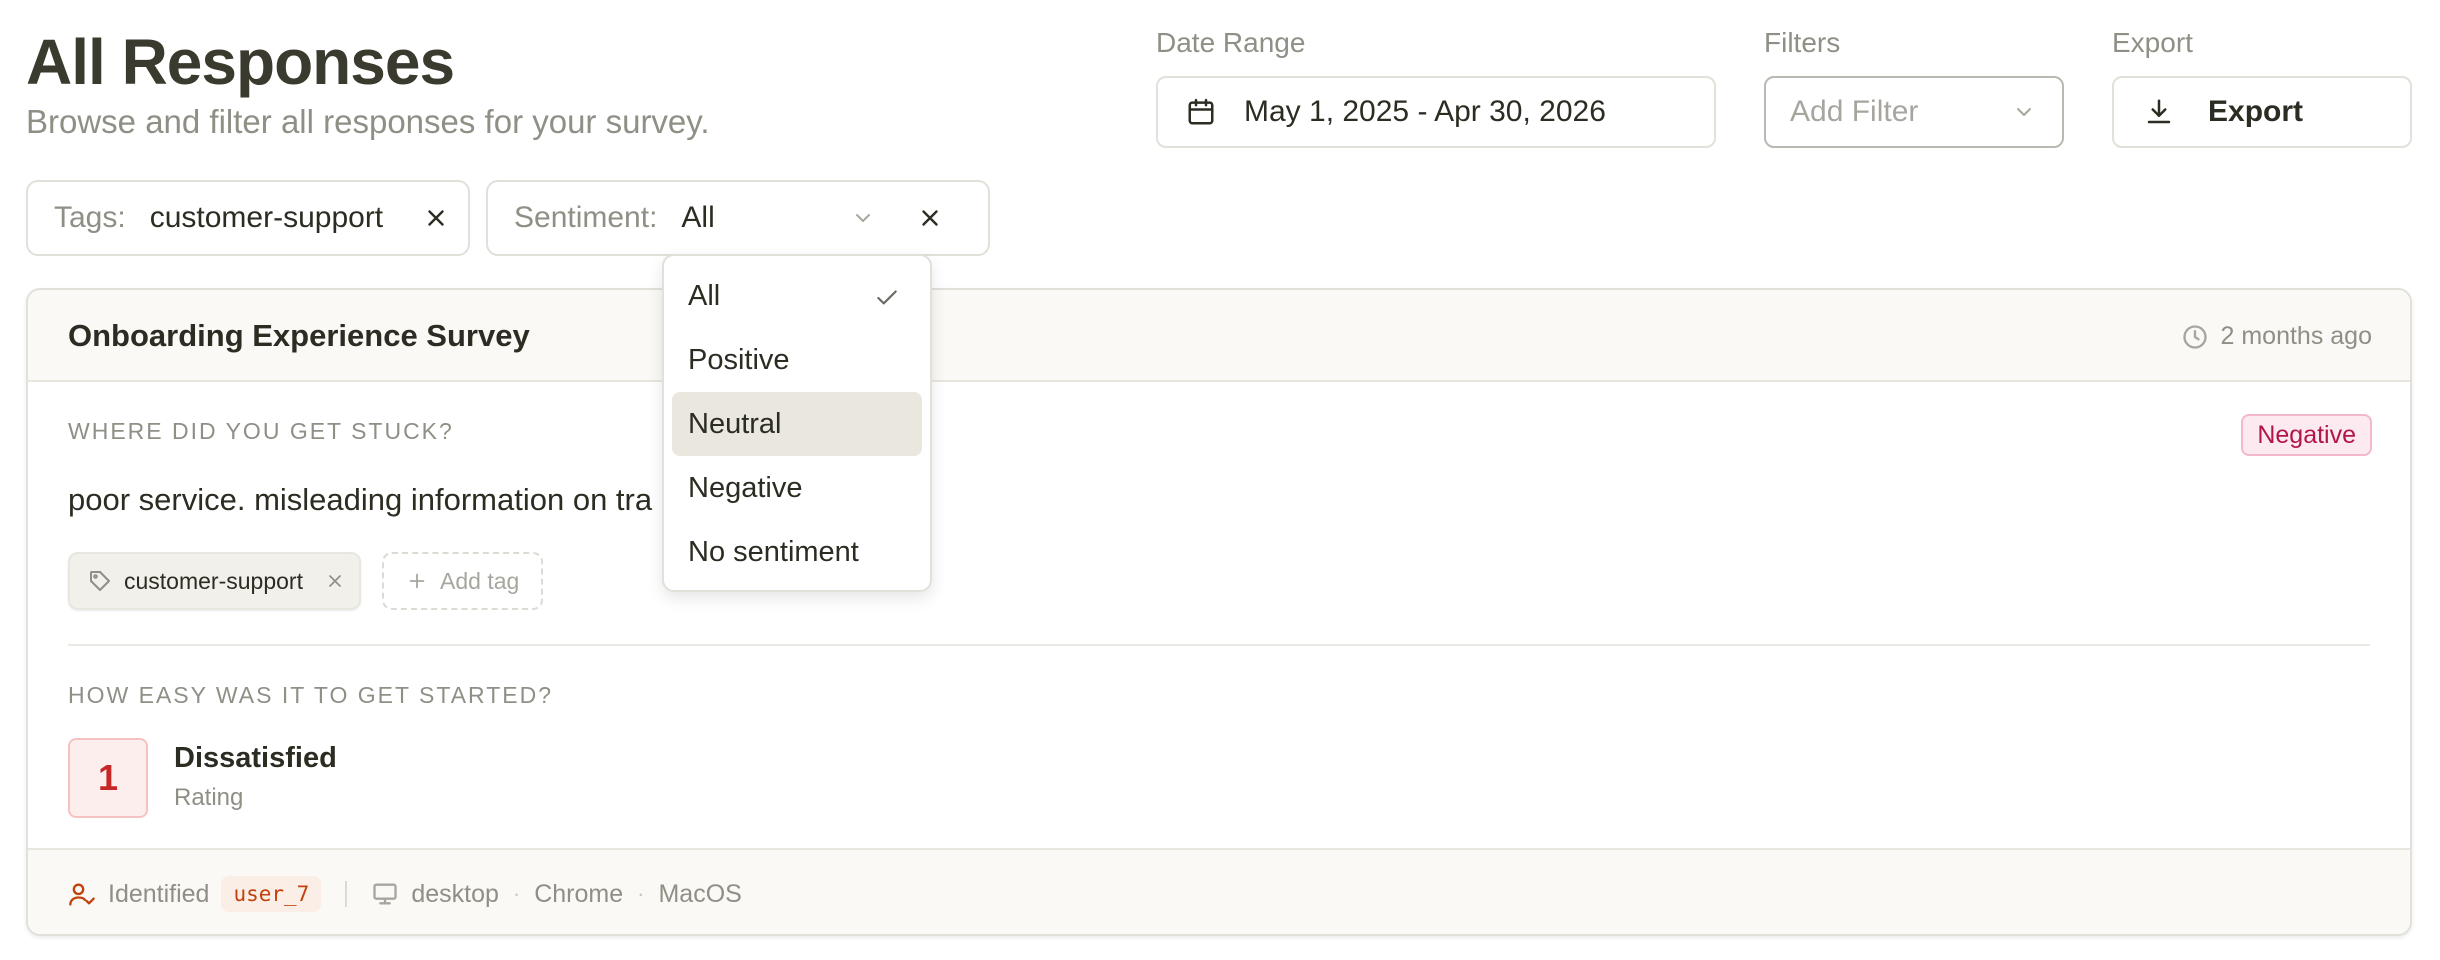 The height and width of the screenshot is (960, 2440). What do you see at coordinates (1231, 42) in the screenshot?
I see `date-range-label: Date Range` at bounding box center [1231, 42].